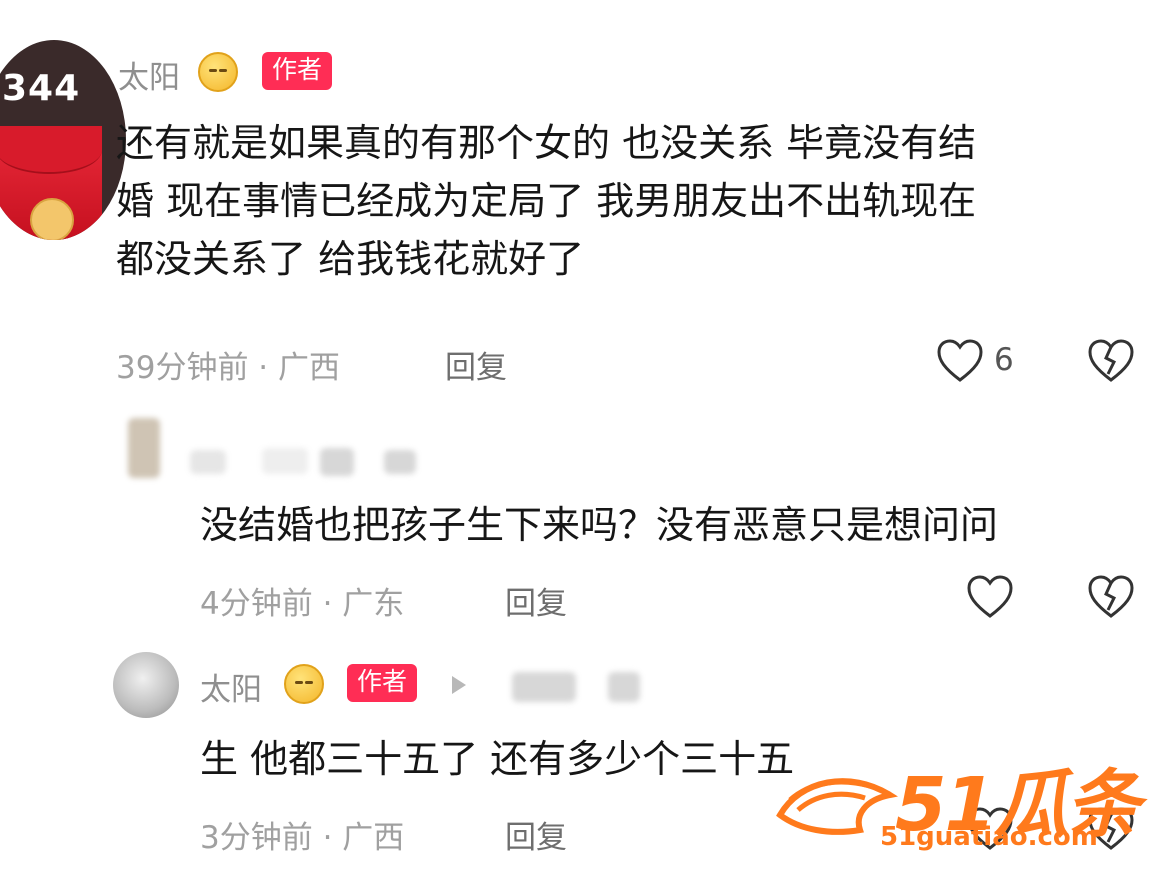 The width and height of the screenshot is (1169, 885). What do you see at coordinates (497, 759) in the screenshot?
I see `comment-text: 生 他都三十五了 还有多少个三十五` at bounding box center [497, 759].